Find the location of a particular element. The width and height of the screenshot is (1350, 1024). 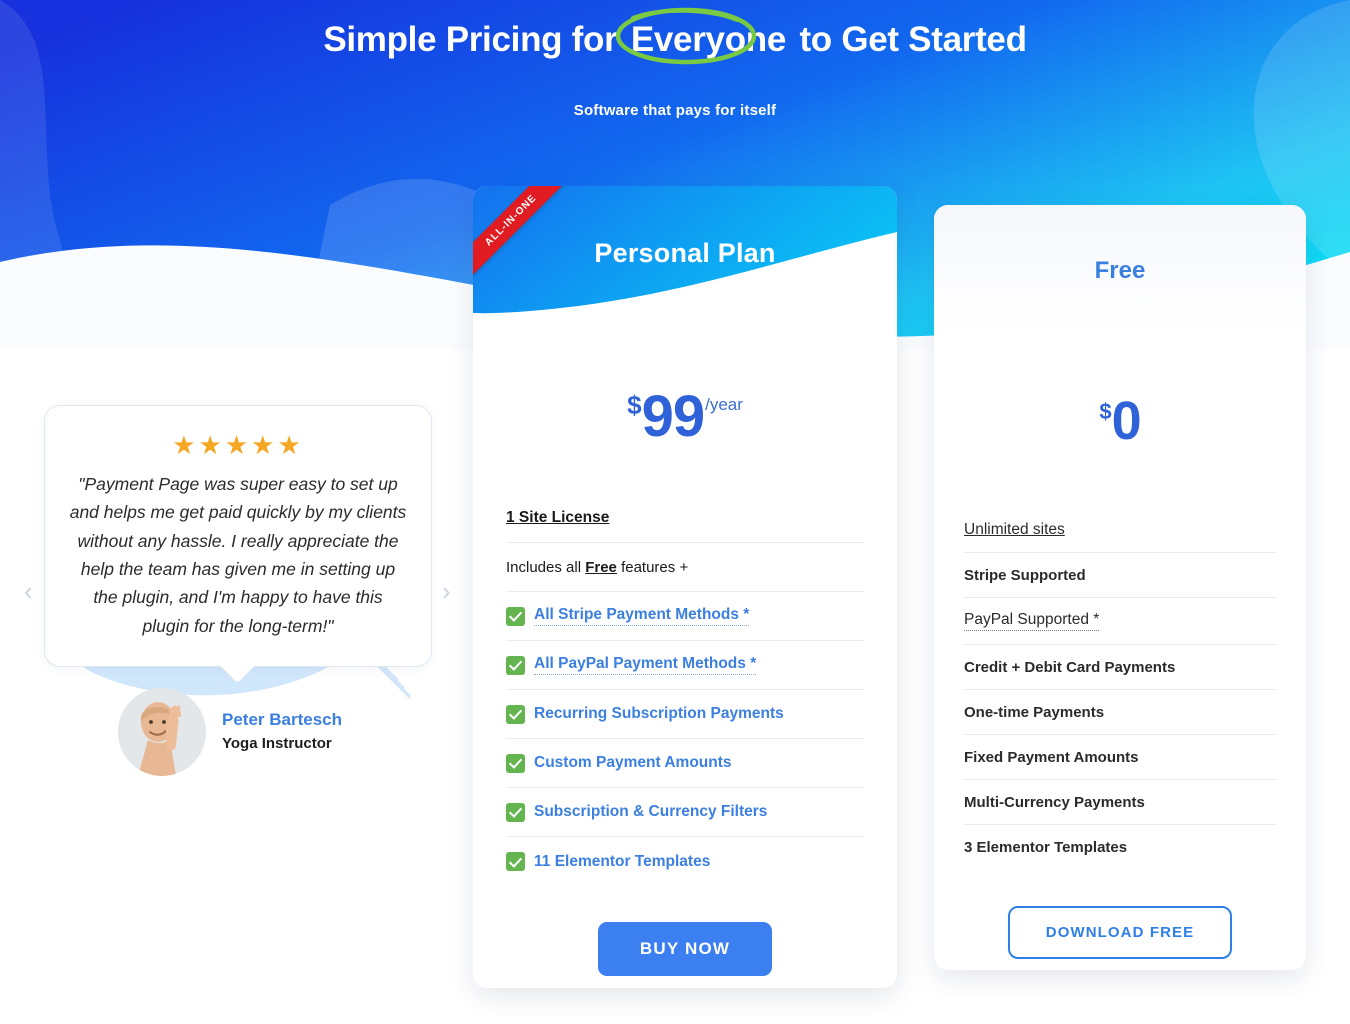

feature-row: All PayPal Payment Methods * is located at coordinates (685, 665).